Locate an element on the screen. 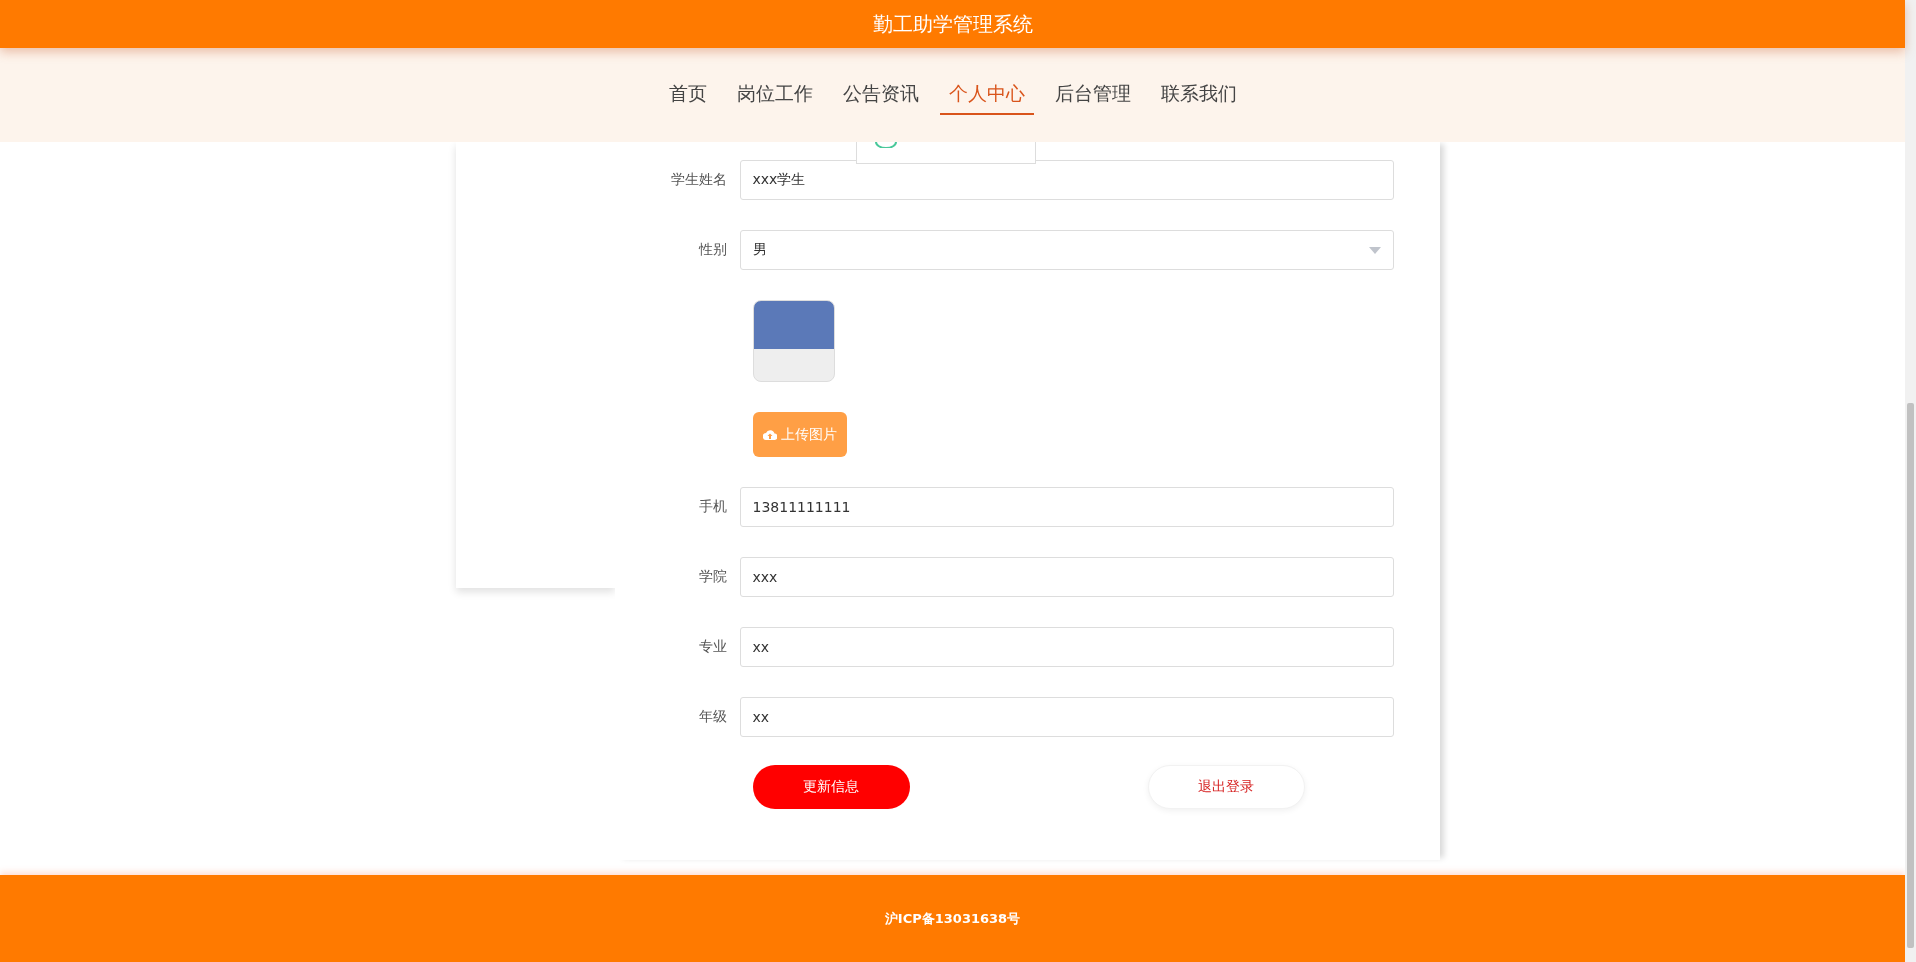  field-label: 学生姓名 is located at coordinates (698, 180).